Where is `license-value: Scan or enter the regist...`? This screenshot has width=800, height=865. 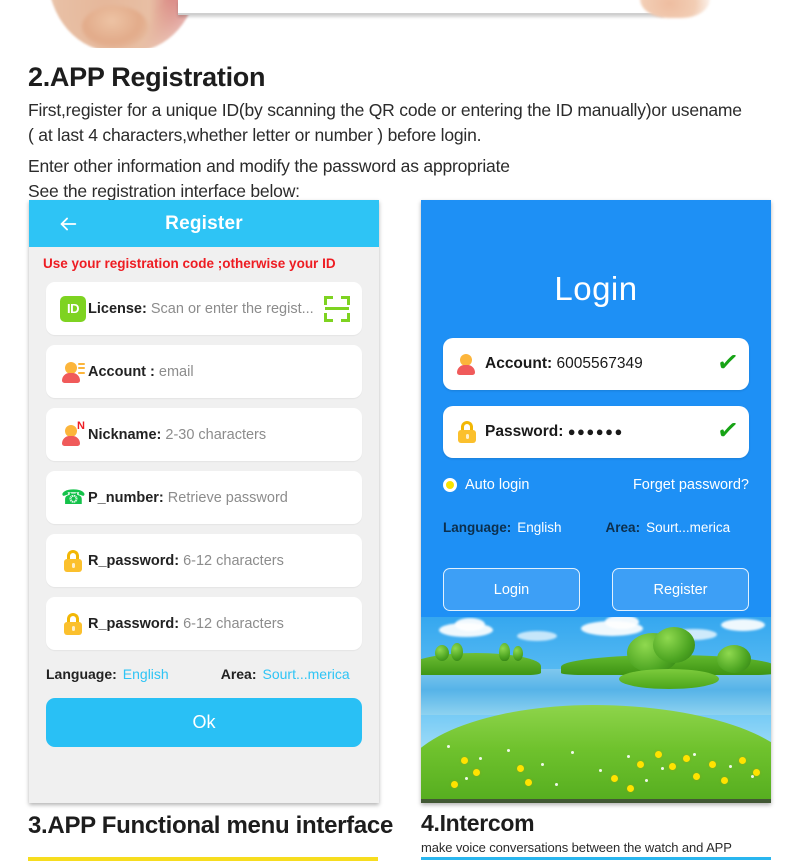
license-value: Scan or enter the regist... is located at coordinates (232, 308).